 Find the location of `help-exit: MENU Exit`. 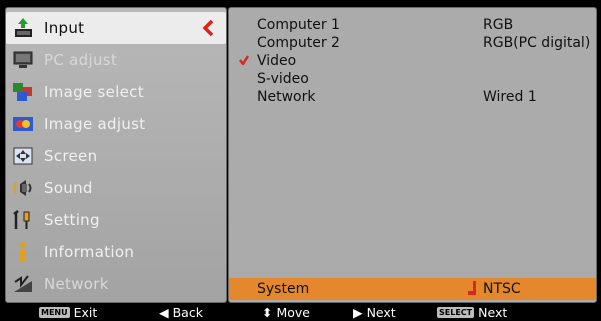

help-exit: MENU Exit is located at coordinates (68, 312).